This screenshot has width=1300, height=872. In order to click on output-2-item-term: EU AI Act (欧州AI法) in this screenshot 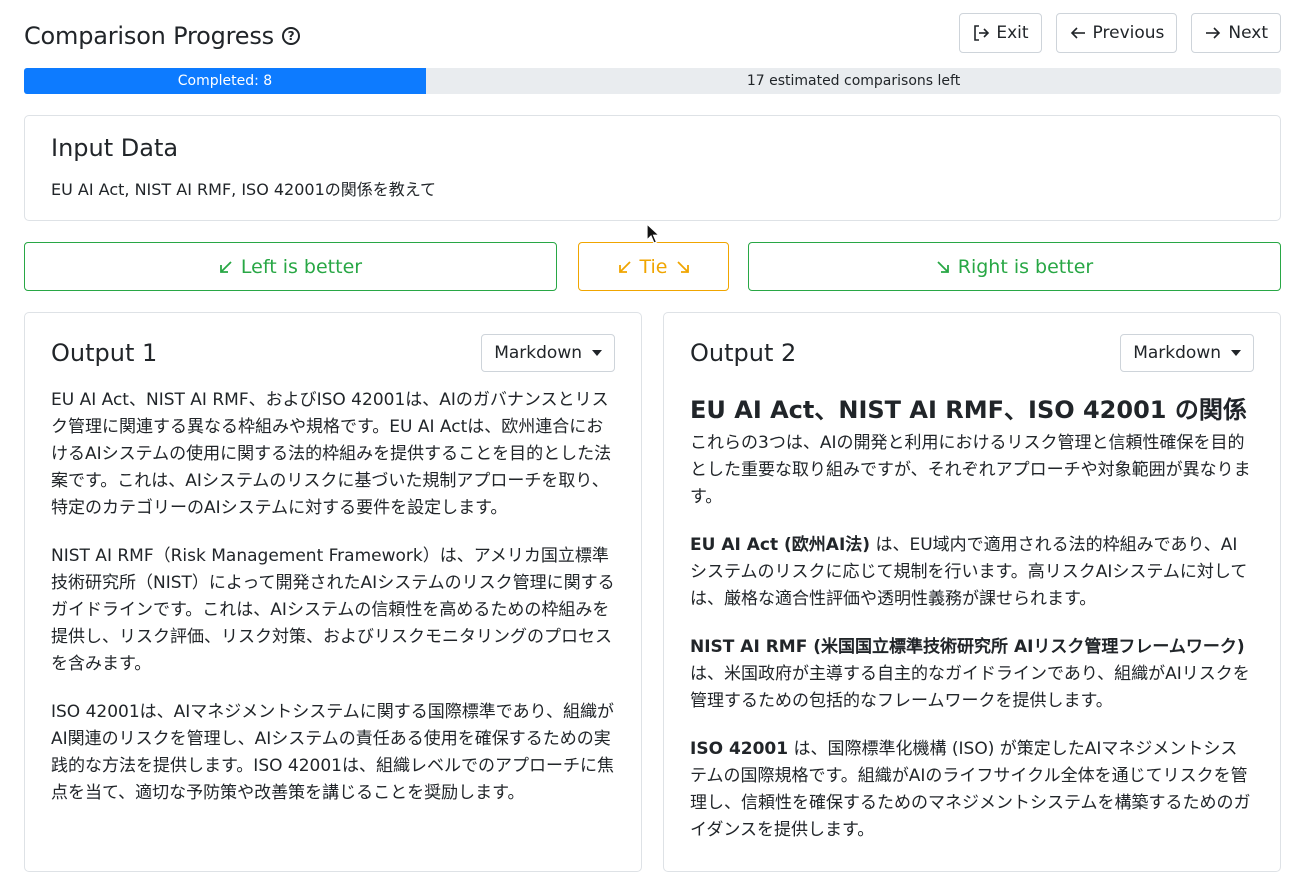, I will do `click(780, 545)`.